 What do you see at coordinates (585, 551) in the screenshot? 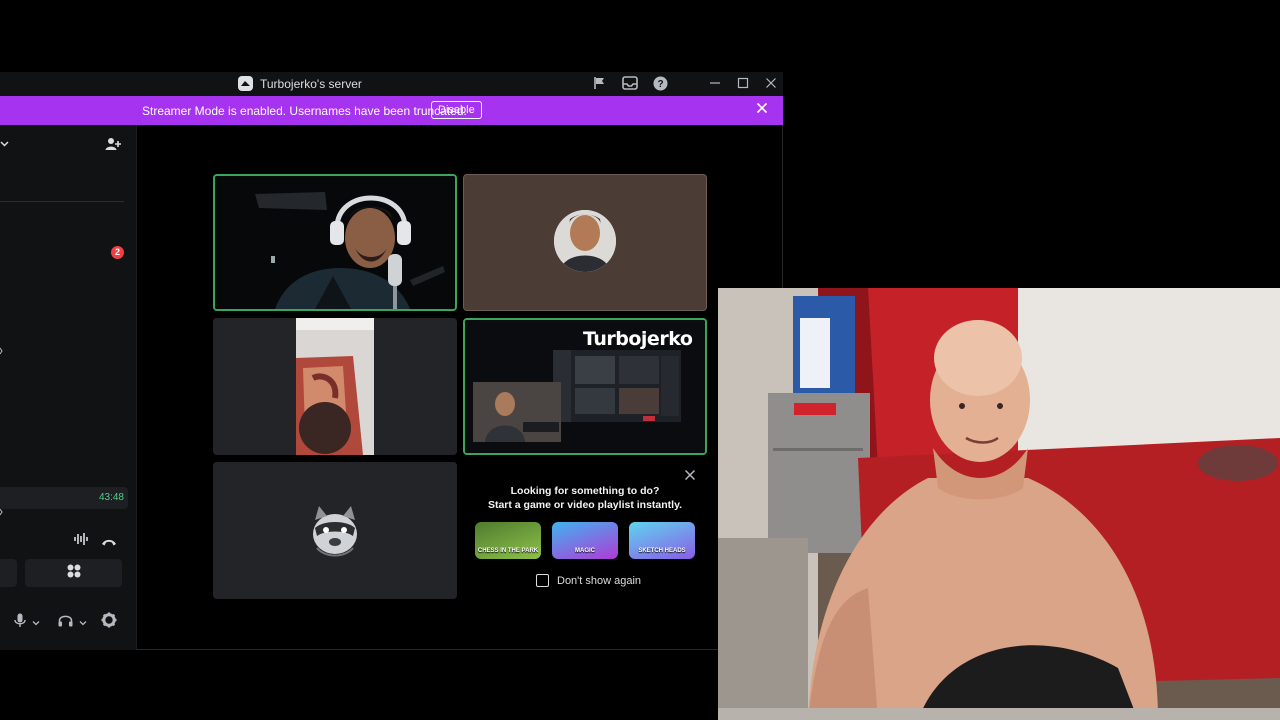
I see `activity-thumb-text: MAGIC` at bounding box center [585, 551].